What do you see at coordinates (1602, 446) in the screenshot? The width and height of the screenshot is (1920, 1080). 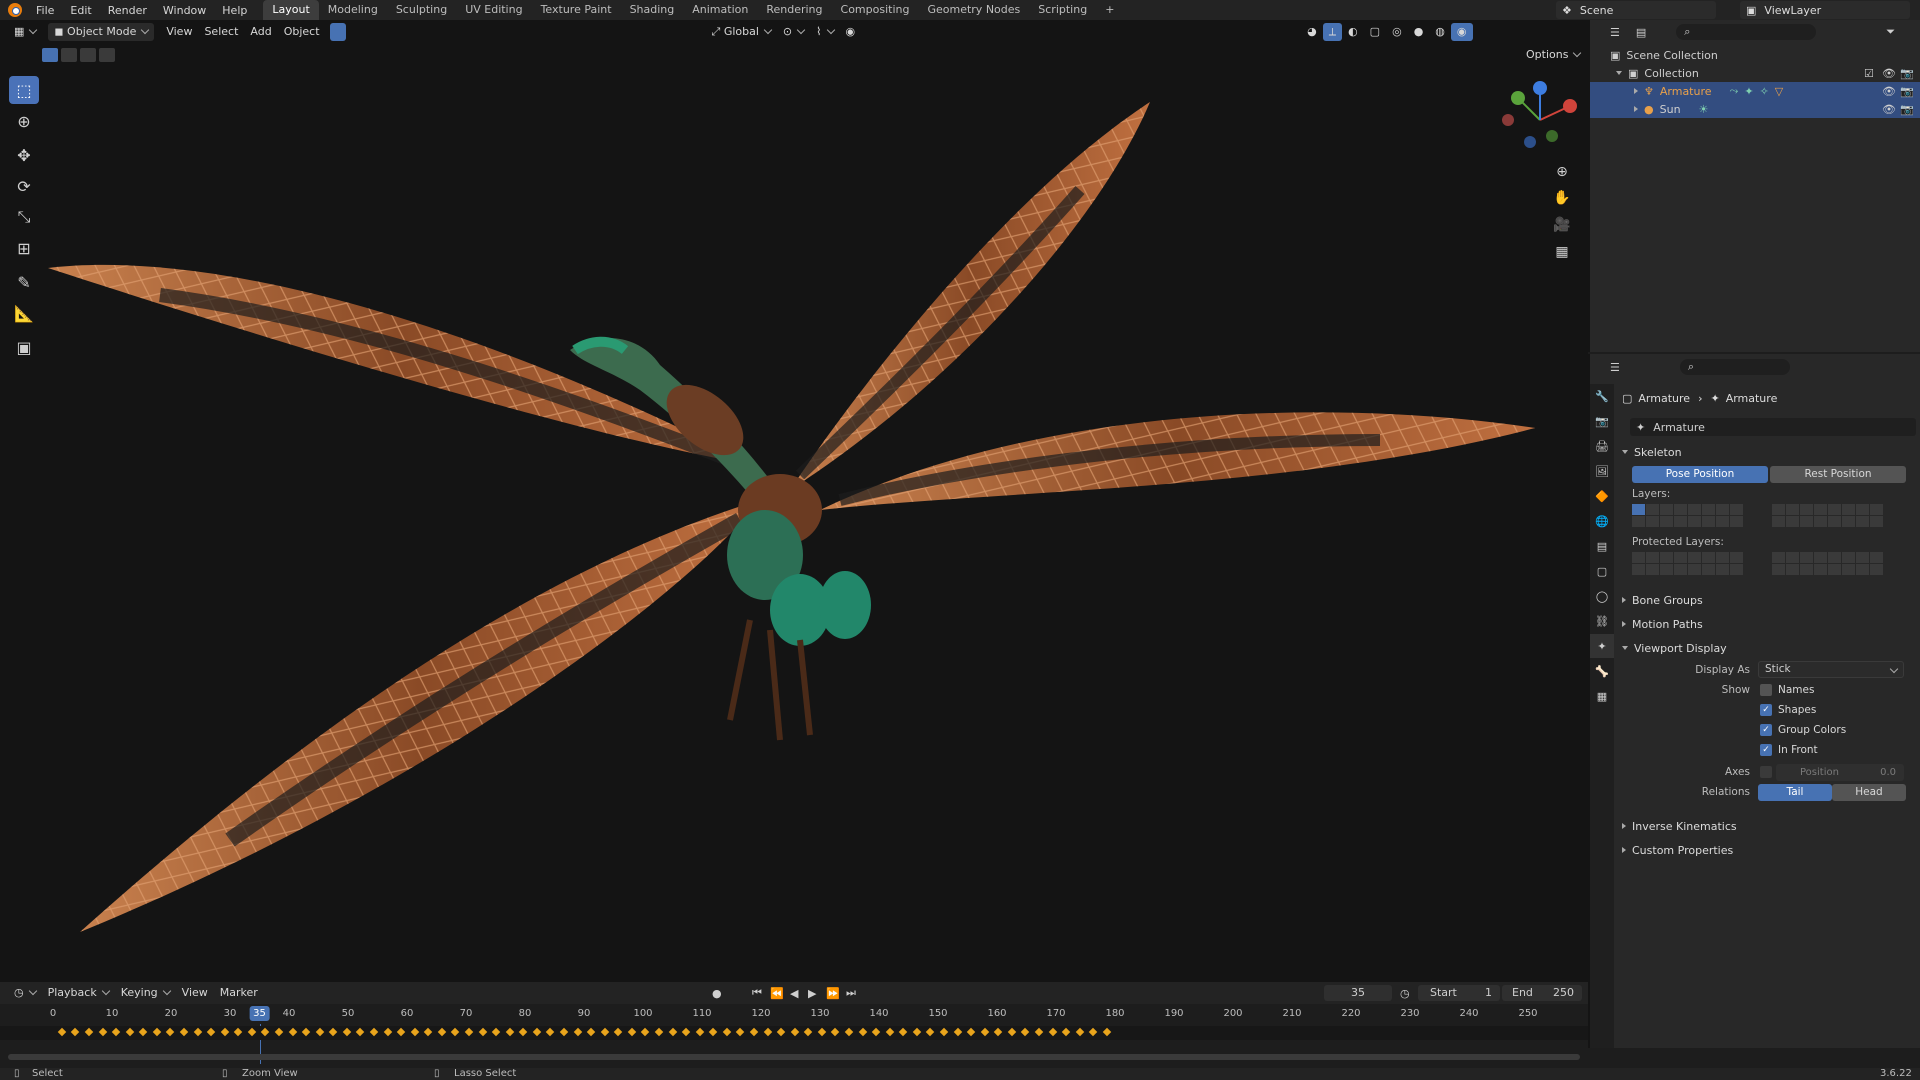 I see `output-tab-icon: 🖨` at bounding box center [1602, 446].